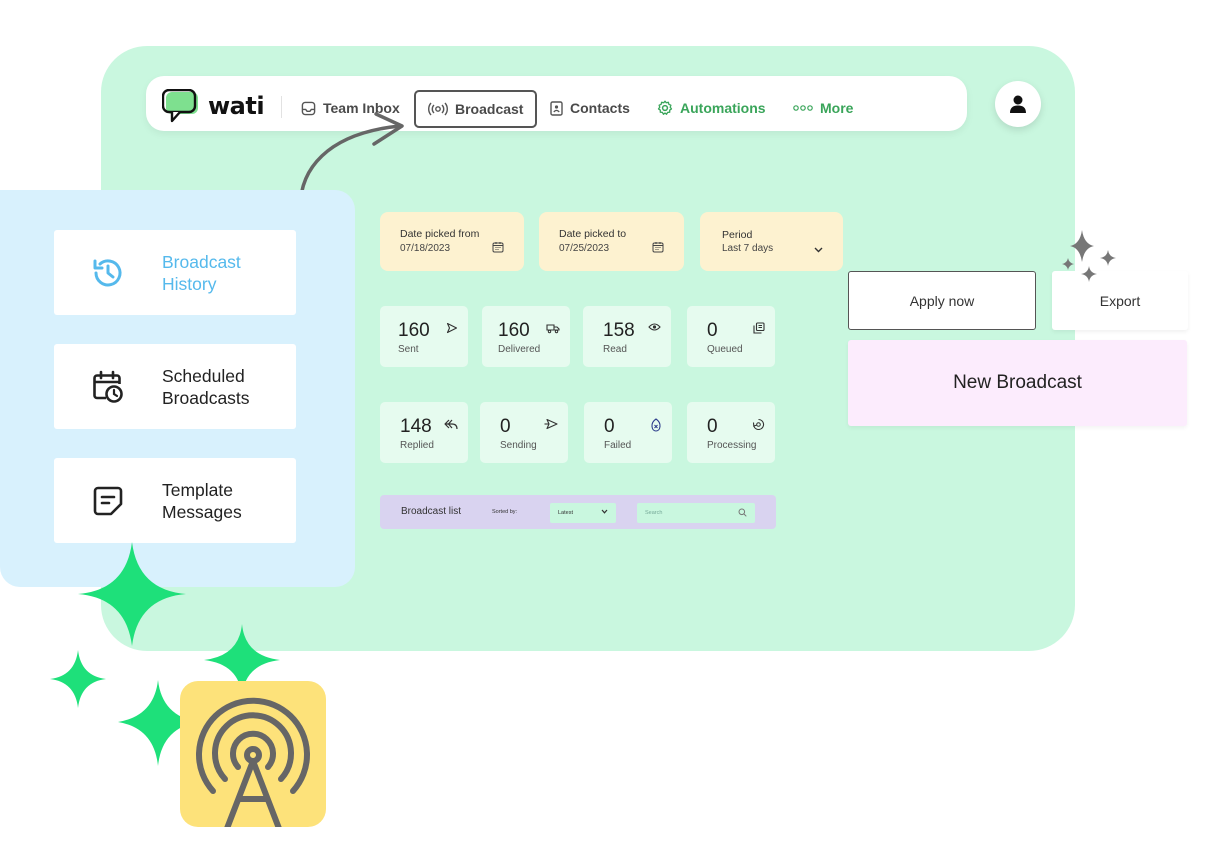  I want to click on date-to-value: 07/25/2023, so click(584, 248).